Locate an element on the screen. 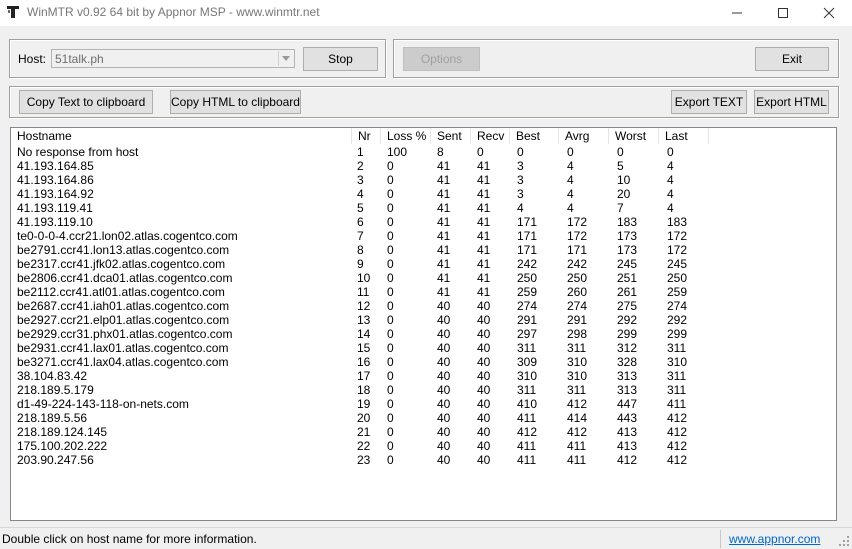  cell-last: 274 is located at coordinates (677, 306).